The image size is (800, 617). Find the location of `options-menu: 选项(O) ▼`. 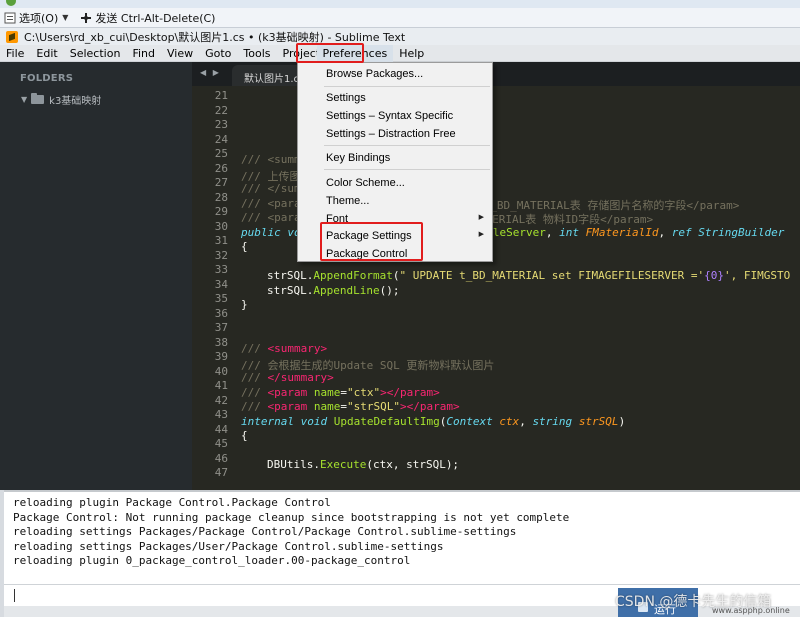

options-menu: 选项(O) ▼ is located at coordinates (38, 17).